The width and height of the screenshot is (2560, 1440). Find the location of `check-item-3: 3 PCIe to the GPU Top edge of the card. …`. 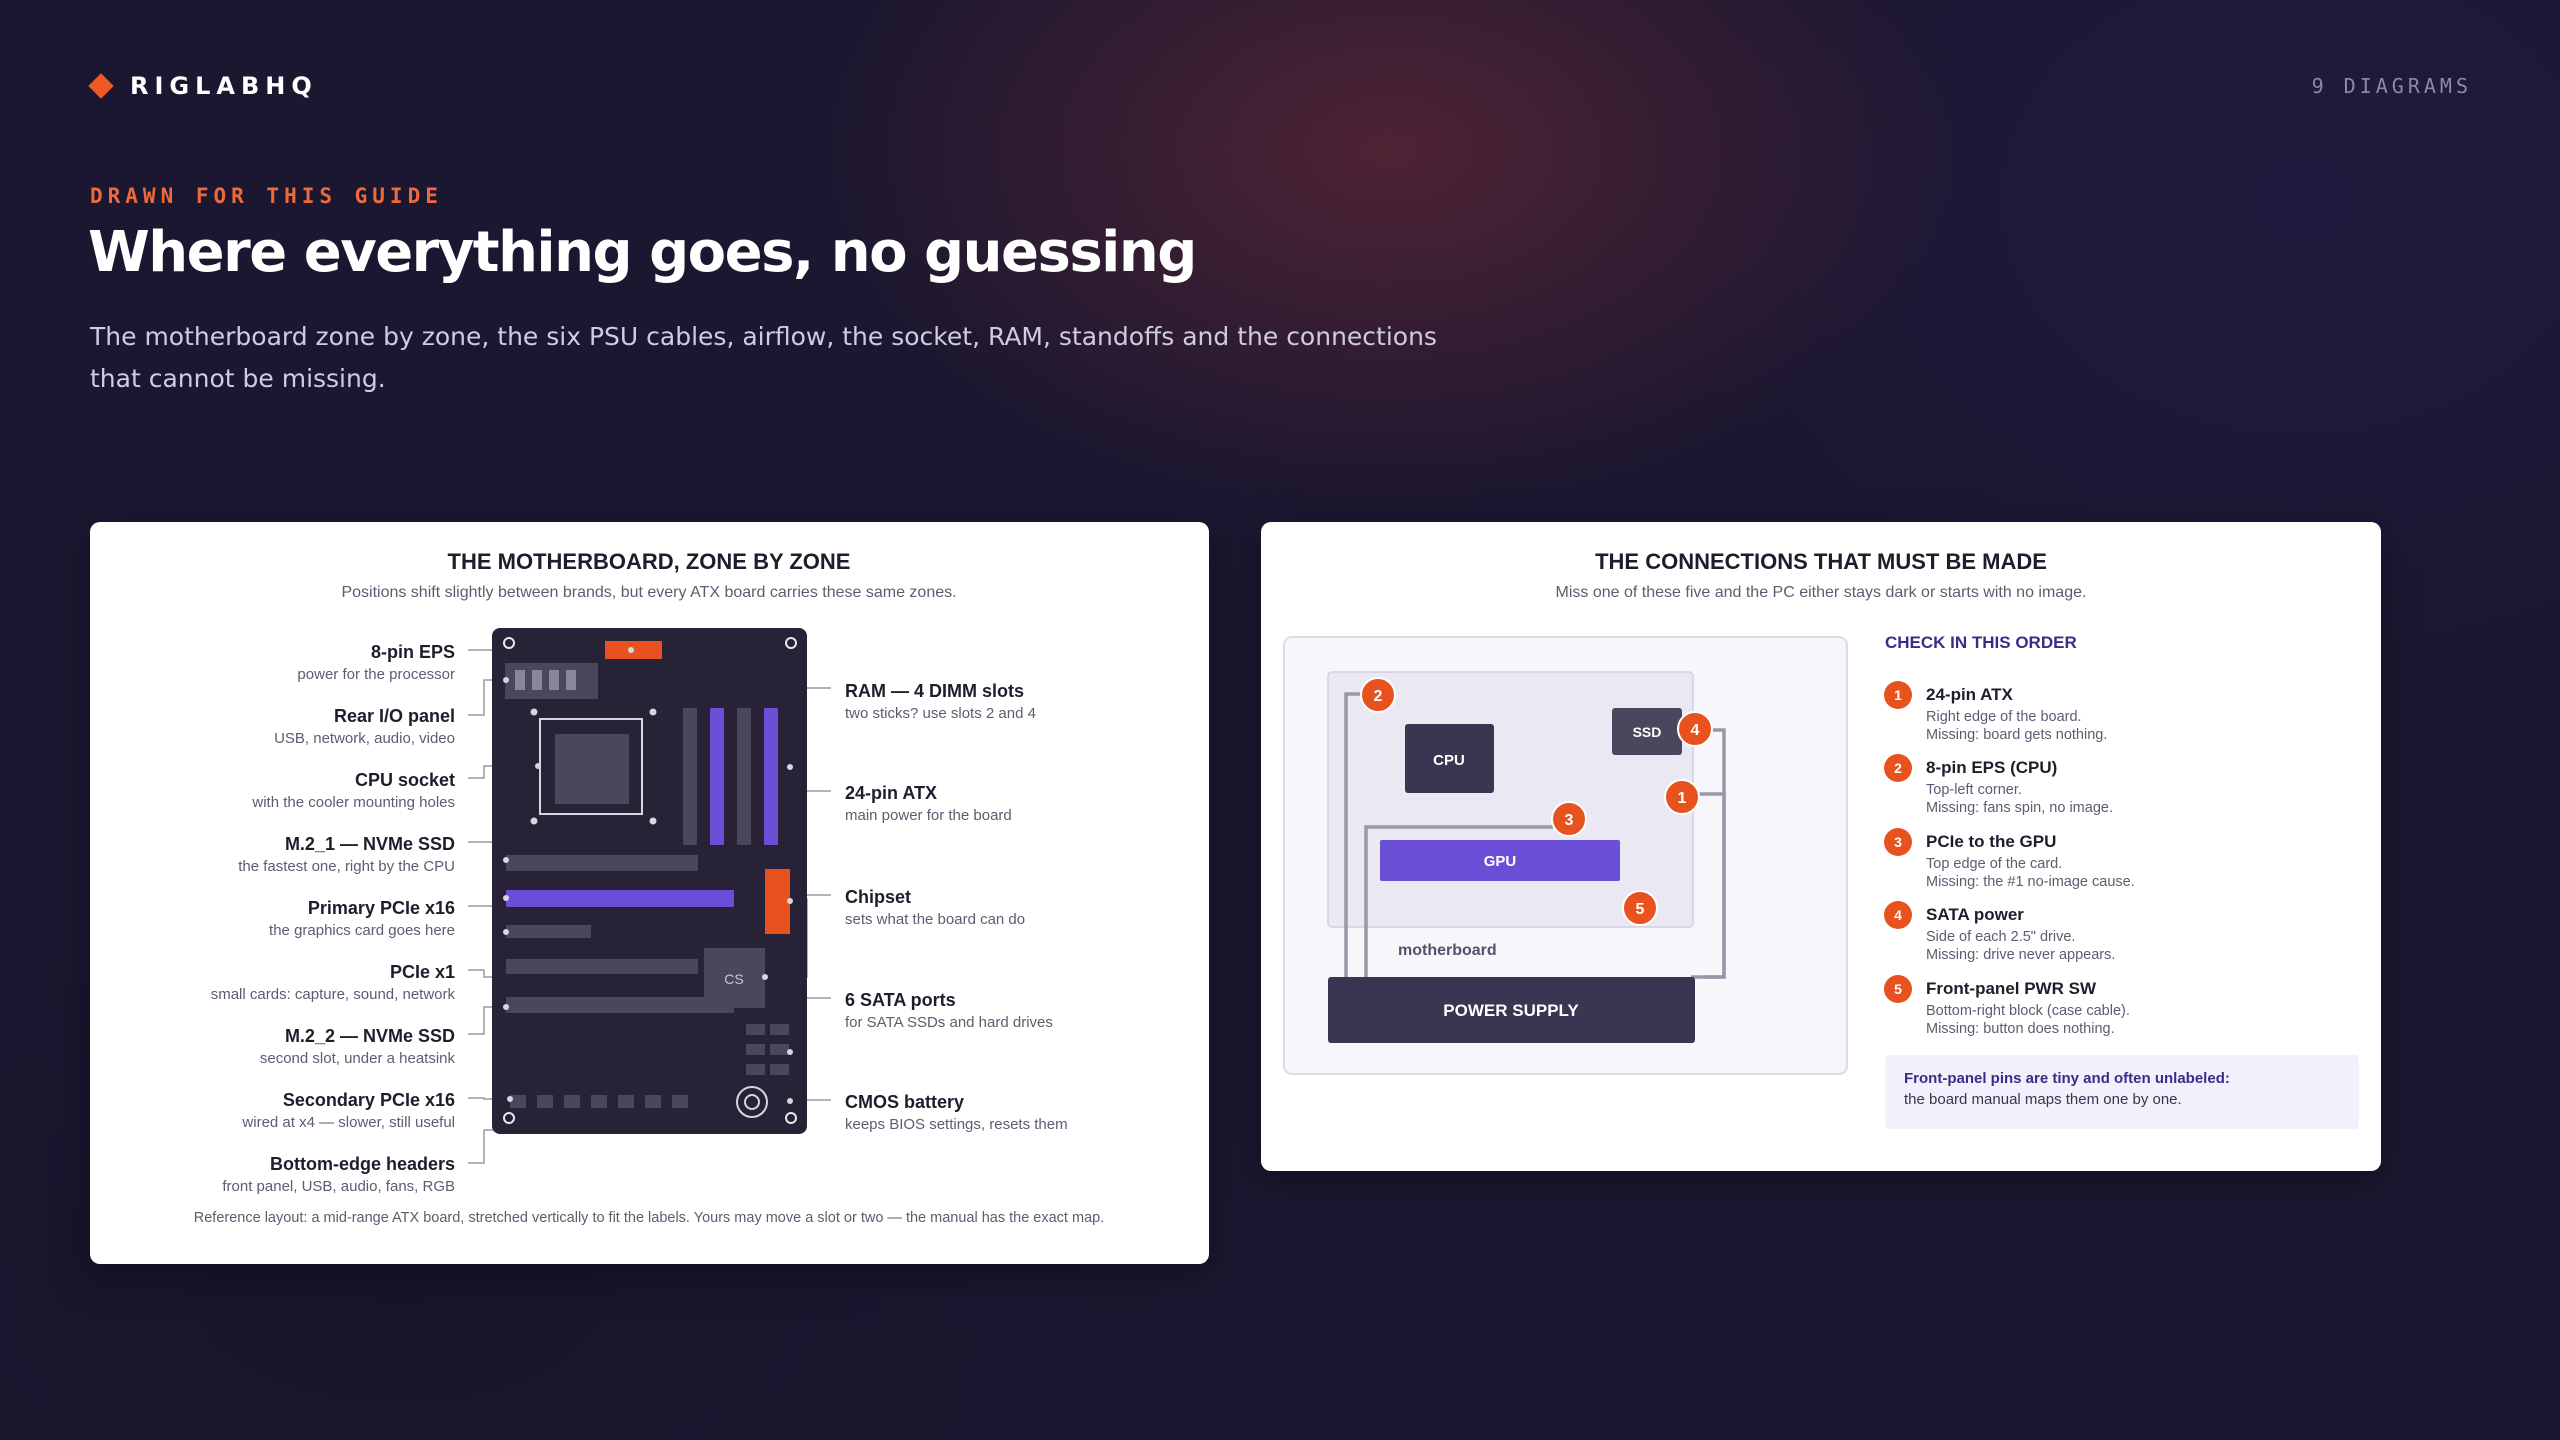

check-item-3: 3 PCIe to the GPU Top edge of the card. … is located at coordinates (2009, 859).